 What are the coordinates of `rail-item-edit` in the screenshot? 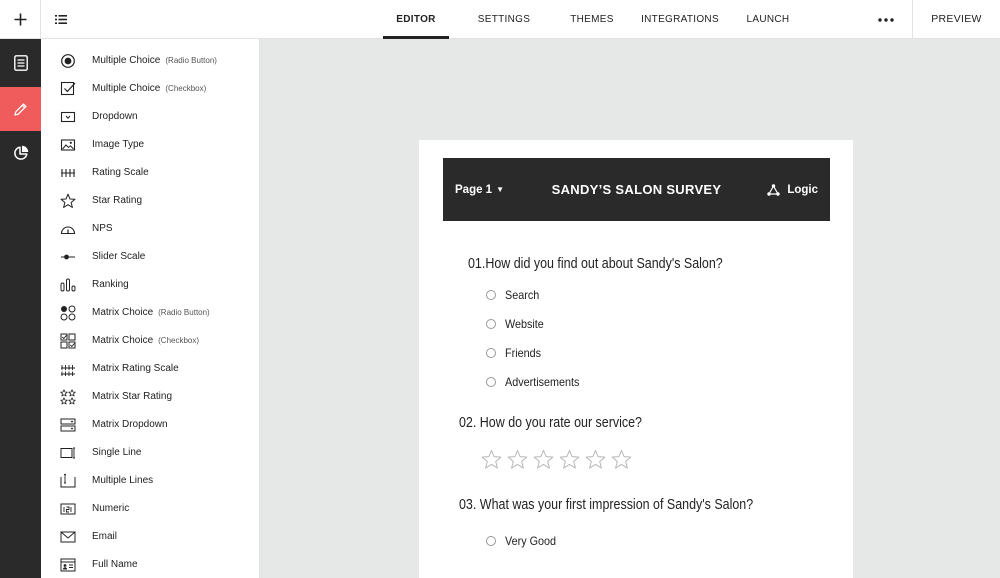 It's located at (20, 109).